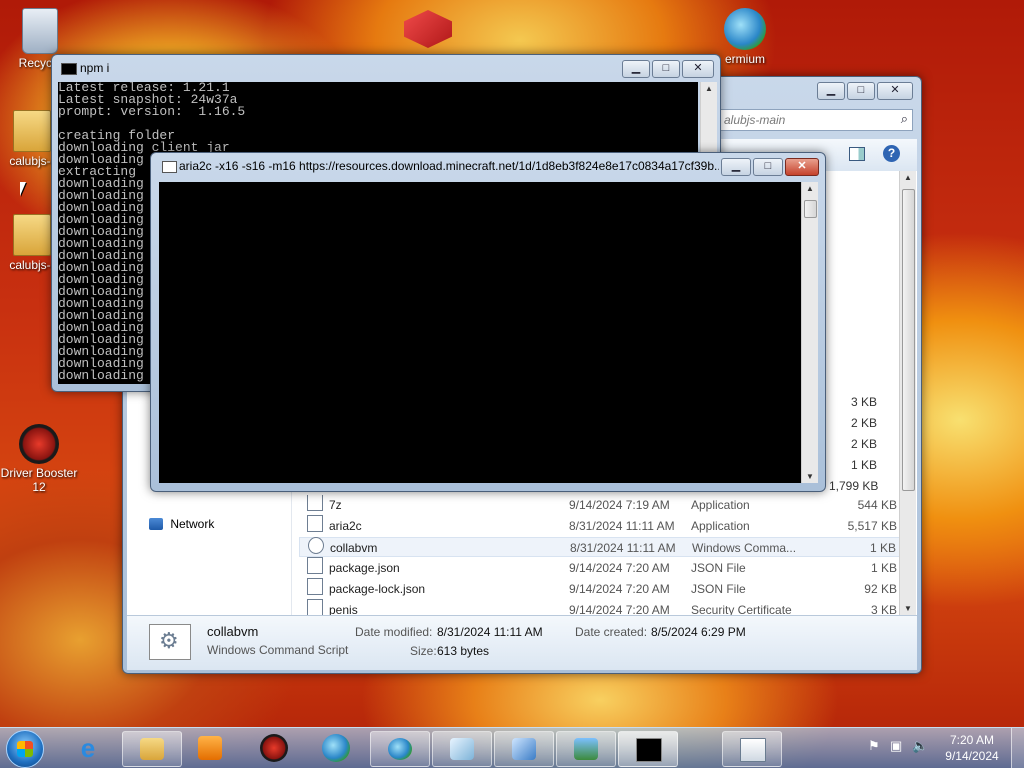 The image size is (1024, 768). Describe the element at coordinates (877, 505) in the screenshot. I see `file-size: 544 KB` at that location.